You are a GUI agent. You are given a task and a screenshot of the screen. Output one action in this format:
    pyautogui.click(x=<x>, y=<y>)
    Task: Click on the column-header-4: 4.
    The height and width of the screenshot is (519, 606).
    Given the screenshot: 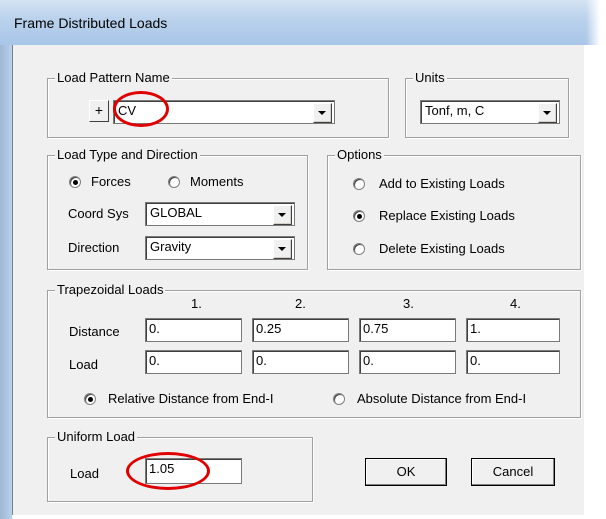 What is the action you would take?
    pyautogui.click(x=515, y=303)
    